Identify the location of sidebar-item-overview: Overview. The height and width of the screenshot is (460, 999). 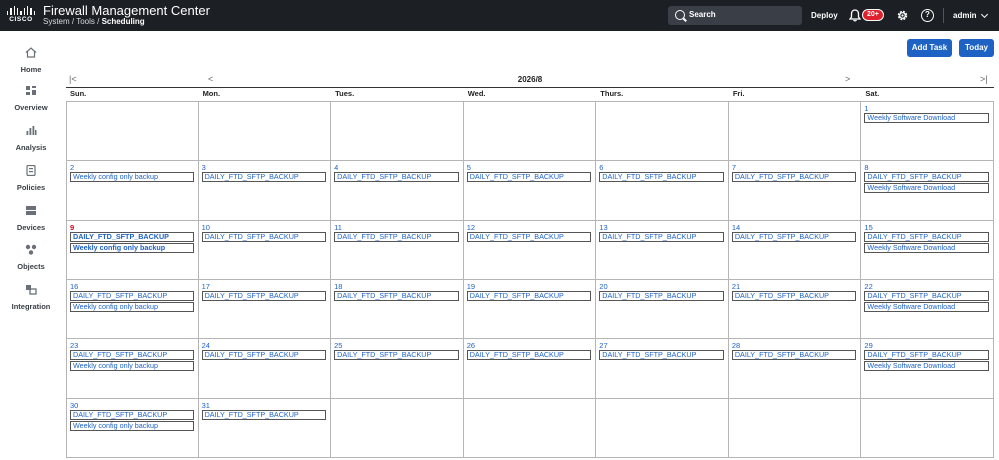
(31, 97).